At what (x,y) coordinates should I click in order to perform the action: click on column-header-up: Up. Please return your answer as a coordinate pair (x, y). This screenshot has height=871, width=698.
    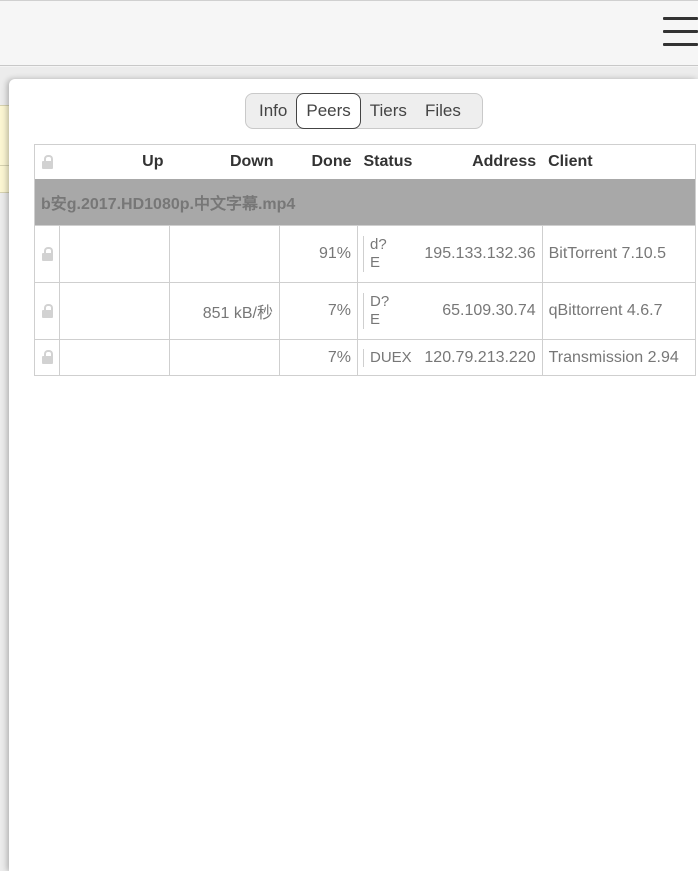
    Looking at the image, I should click on (114, 161).